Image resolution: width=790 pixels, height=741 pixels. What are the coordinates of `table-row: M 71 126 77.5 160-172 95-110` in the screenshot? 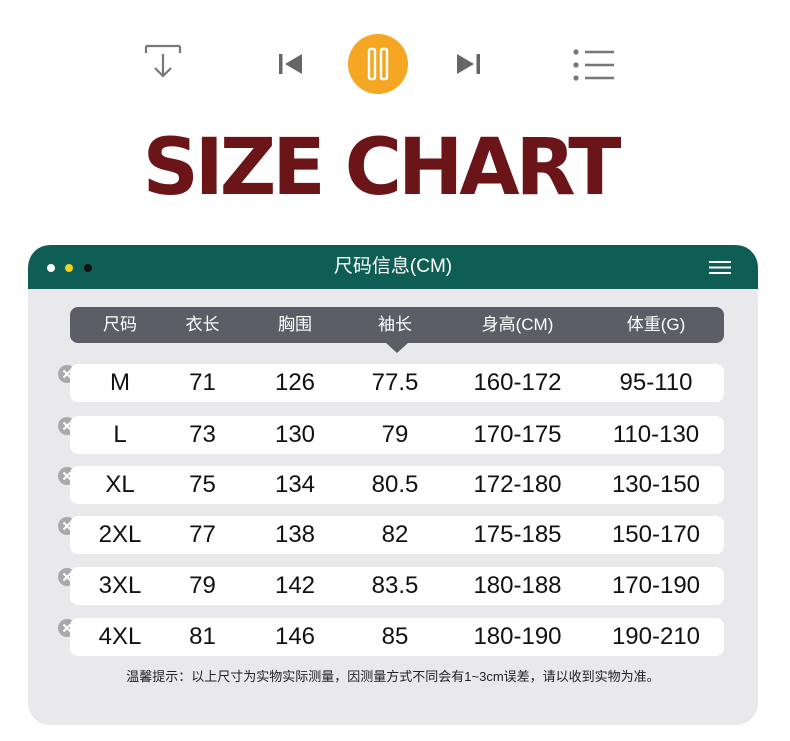 It's located at (397, 383).